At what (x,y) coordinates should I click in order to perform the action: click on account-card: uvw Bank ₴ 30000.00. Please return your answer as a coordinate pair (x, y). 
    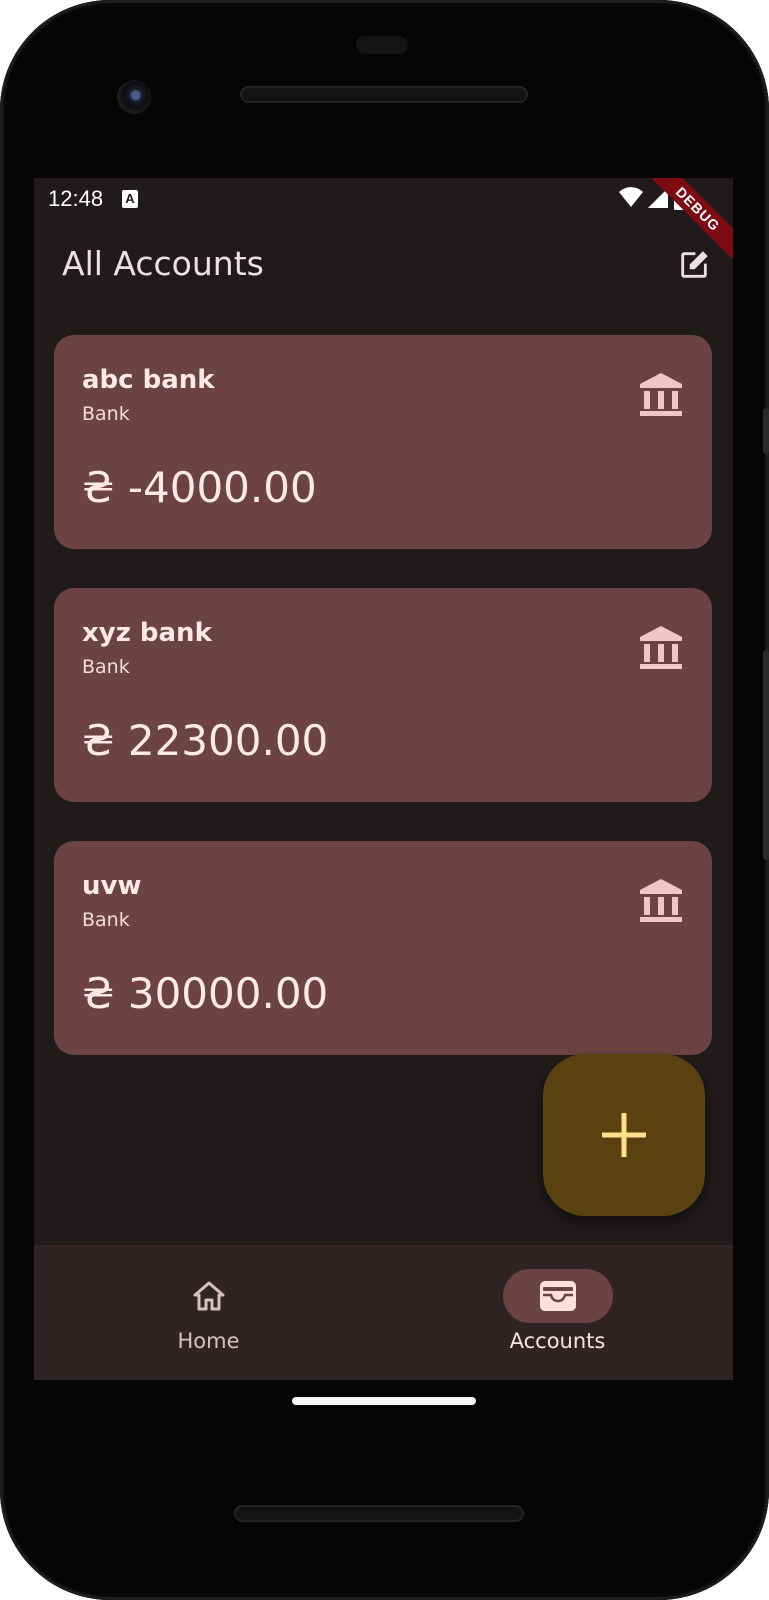
    Looking at the image, I should click on (383, 948).